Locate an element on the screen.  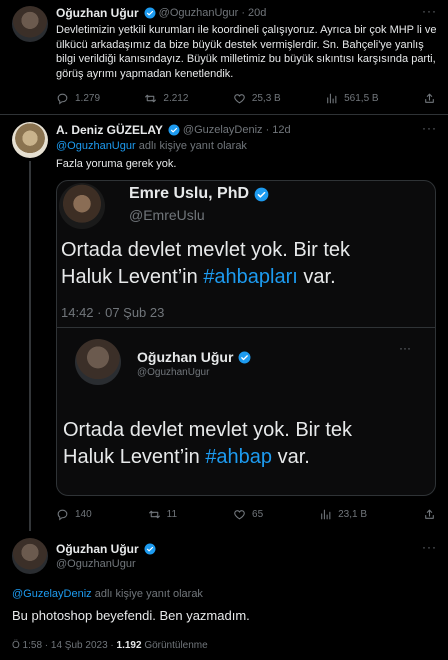
tweet-text: Fazla yoruma gerek yok. is located at coordinates (116, 164).